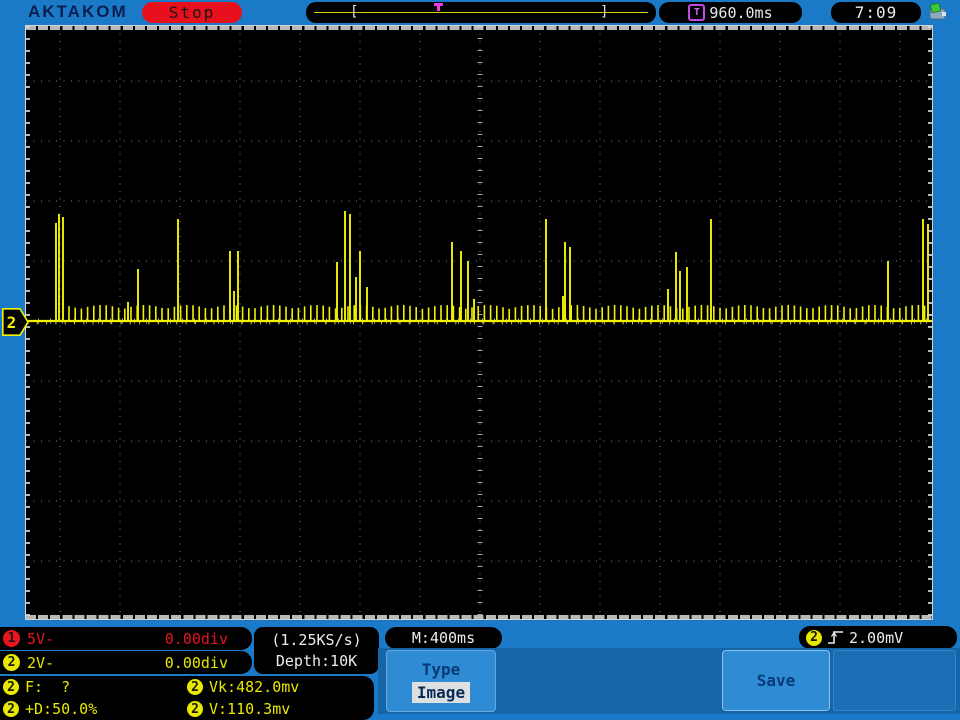  What do you see at coordinates (316, 661) in the screenshot?
I see `memory-depth-label: Depth:10K` at bounding box center [316, 661].